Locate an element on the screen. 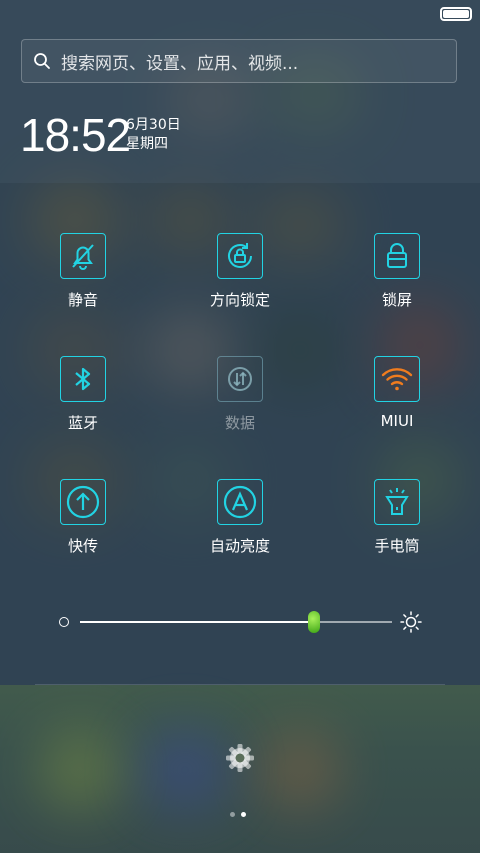 This screenshot has width=480, height=853. page-indicator is located at coordinates (238, 814).